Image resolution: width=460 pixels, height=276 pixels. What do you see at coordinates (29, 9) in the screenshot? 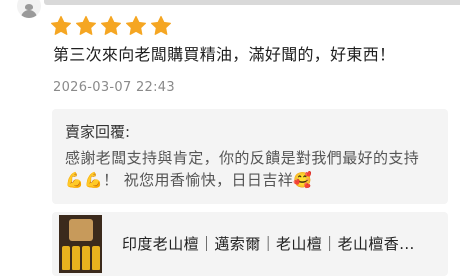
I see `user-avatar` at bounding box center [29, 9].